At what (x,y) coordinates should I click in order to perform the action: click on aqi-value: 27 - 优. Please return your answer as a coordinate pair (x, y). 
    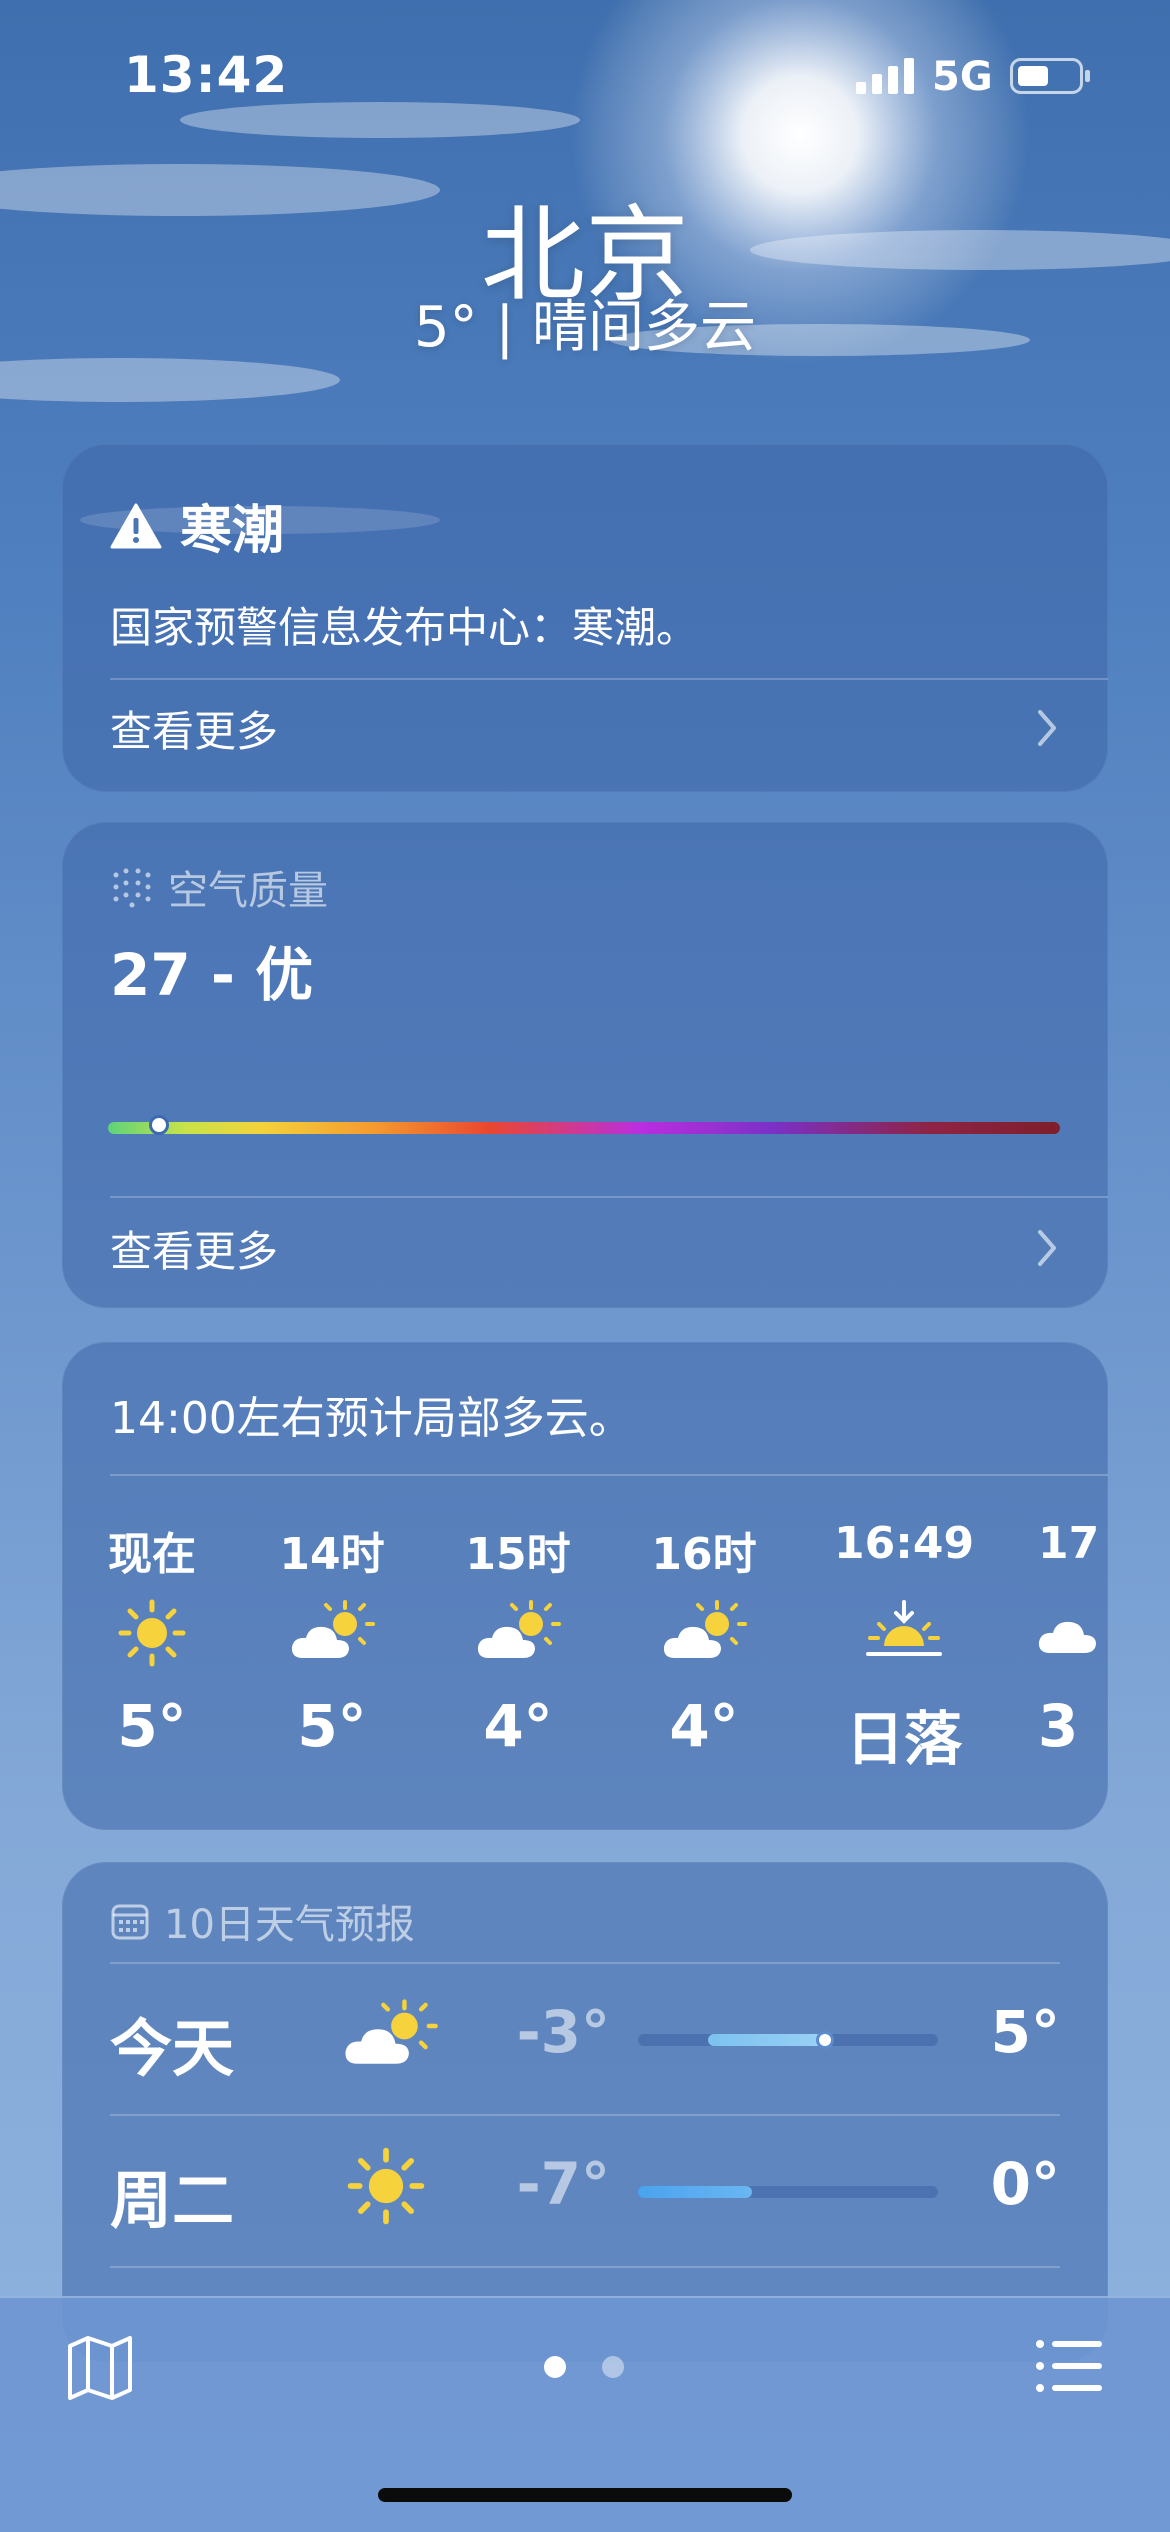
    Looking at the image, I should click on (212, 975).